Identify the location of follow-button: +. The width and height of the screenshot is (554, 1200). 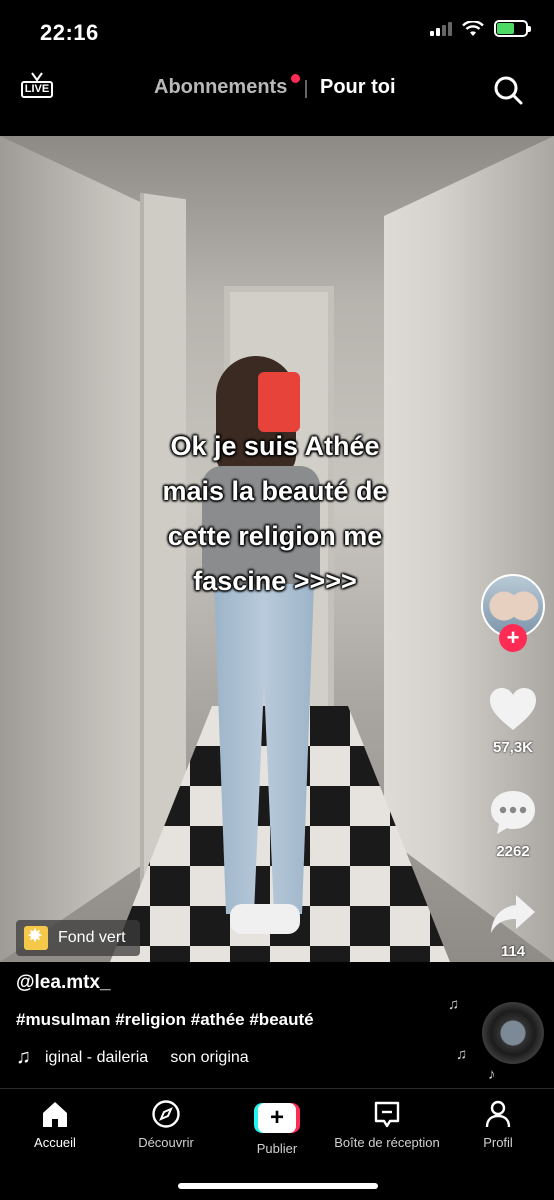
(513, 638).